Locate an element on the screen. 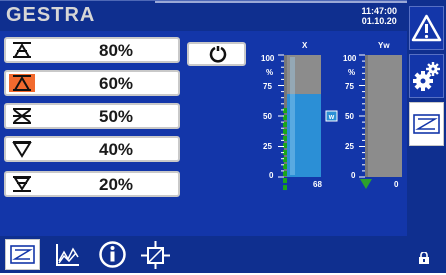  yw-tick-75: 75 is located at coordinates (349, 86).